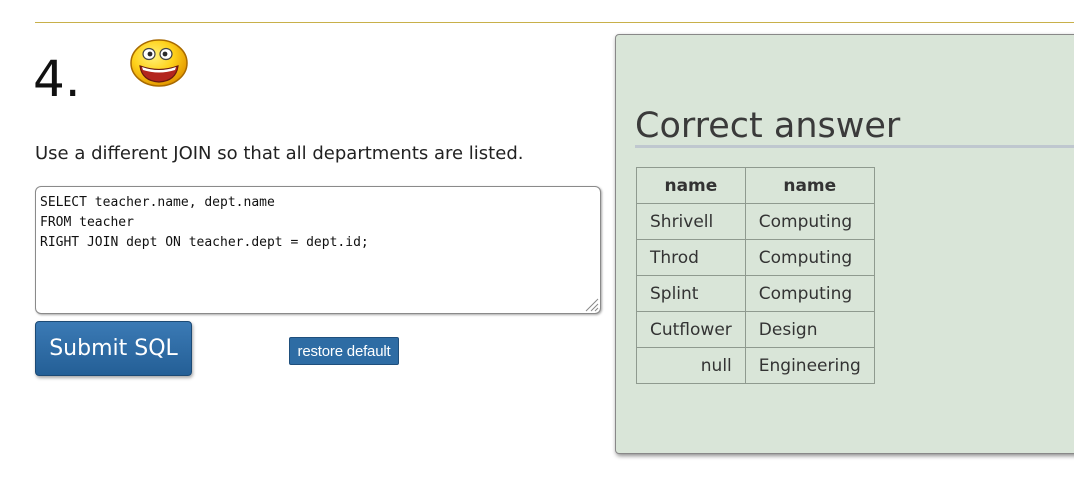 The height and width of the screenshot is (500, 1074). I want to click on smiley-face-icon, so click(159, 63).